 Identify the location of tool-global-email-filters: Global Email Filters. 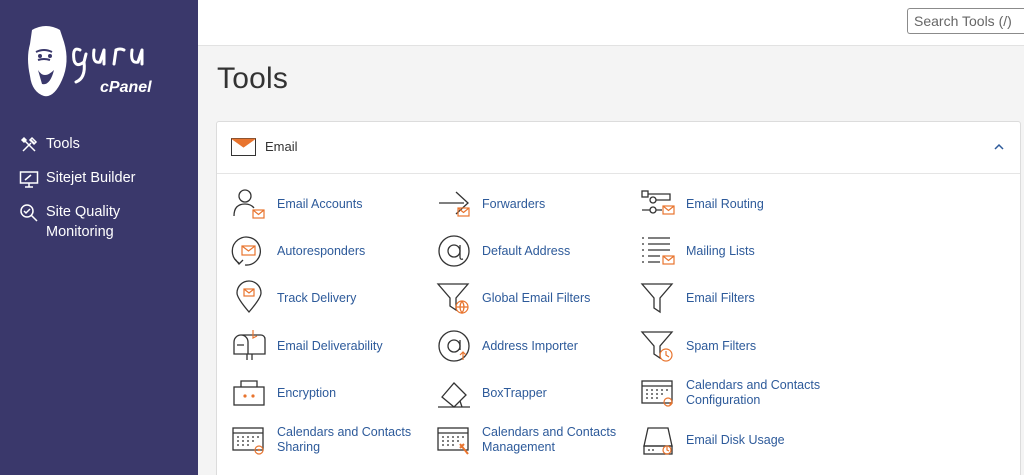
(534, 298).